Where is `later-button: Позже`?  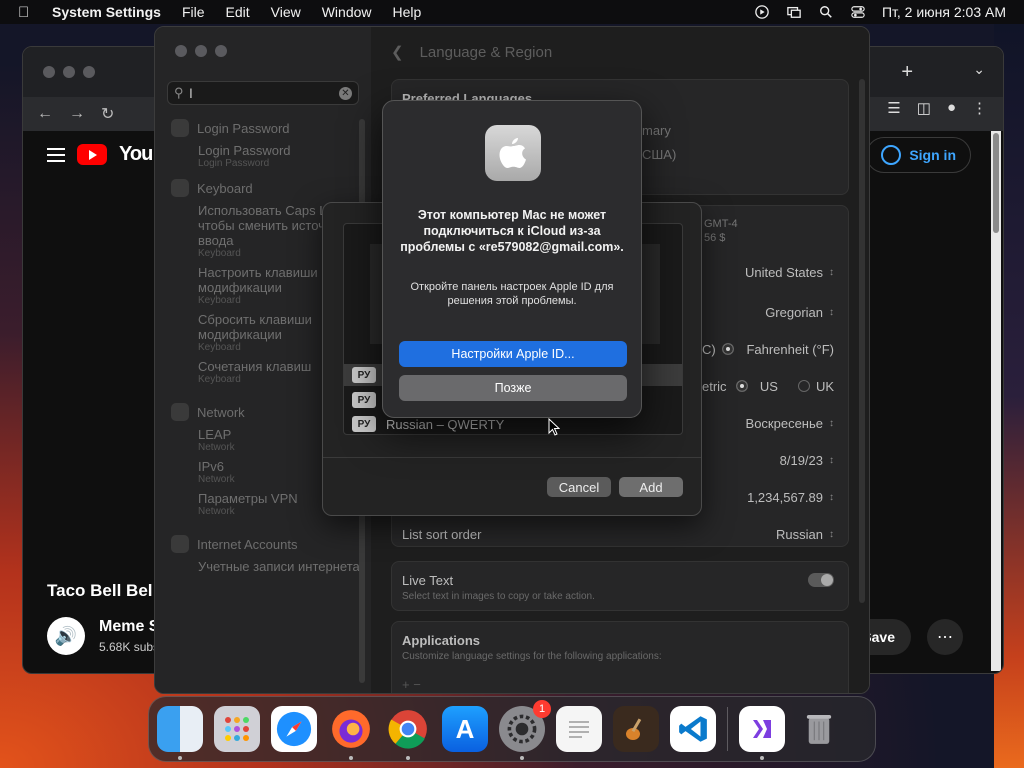 later-button: Позже is located at coordinates (513, 388).